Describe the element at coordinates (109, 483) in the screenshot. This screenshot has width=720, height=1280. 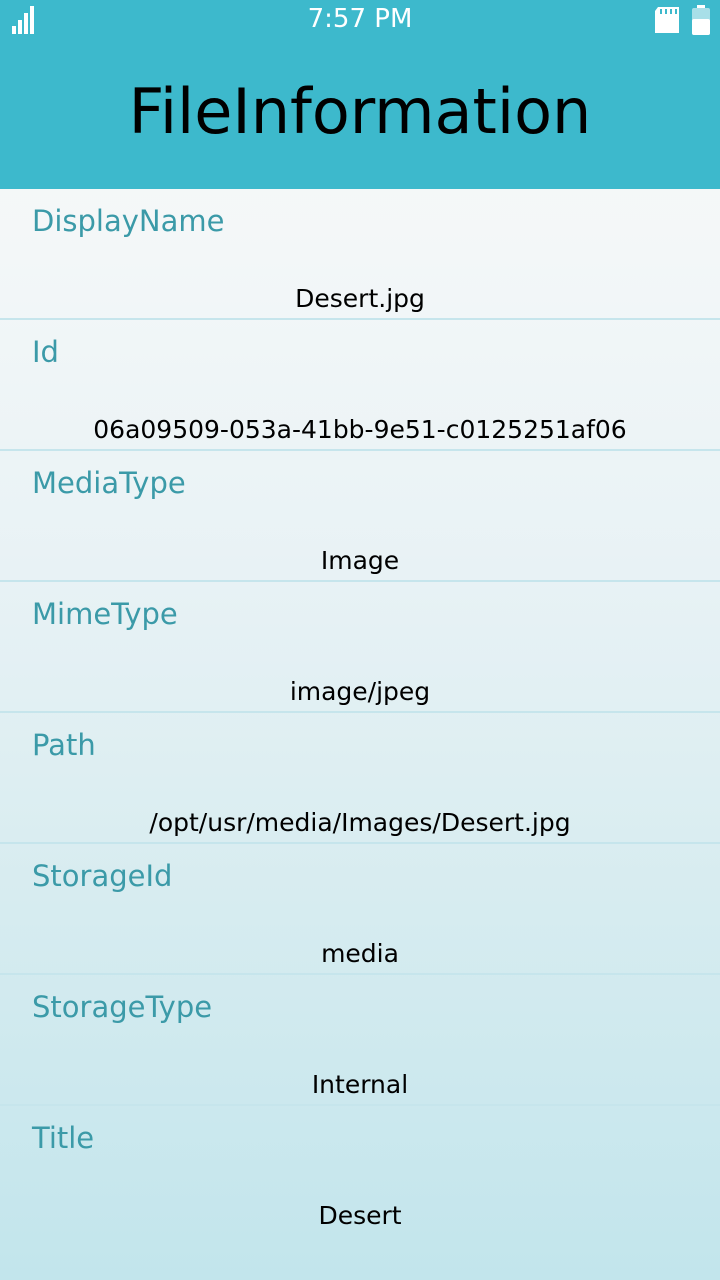
I see `field-label: MediaType` at that location.